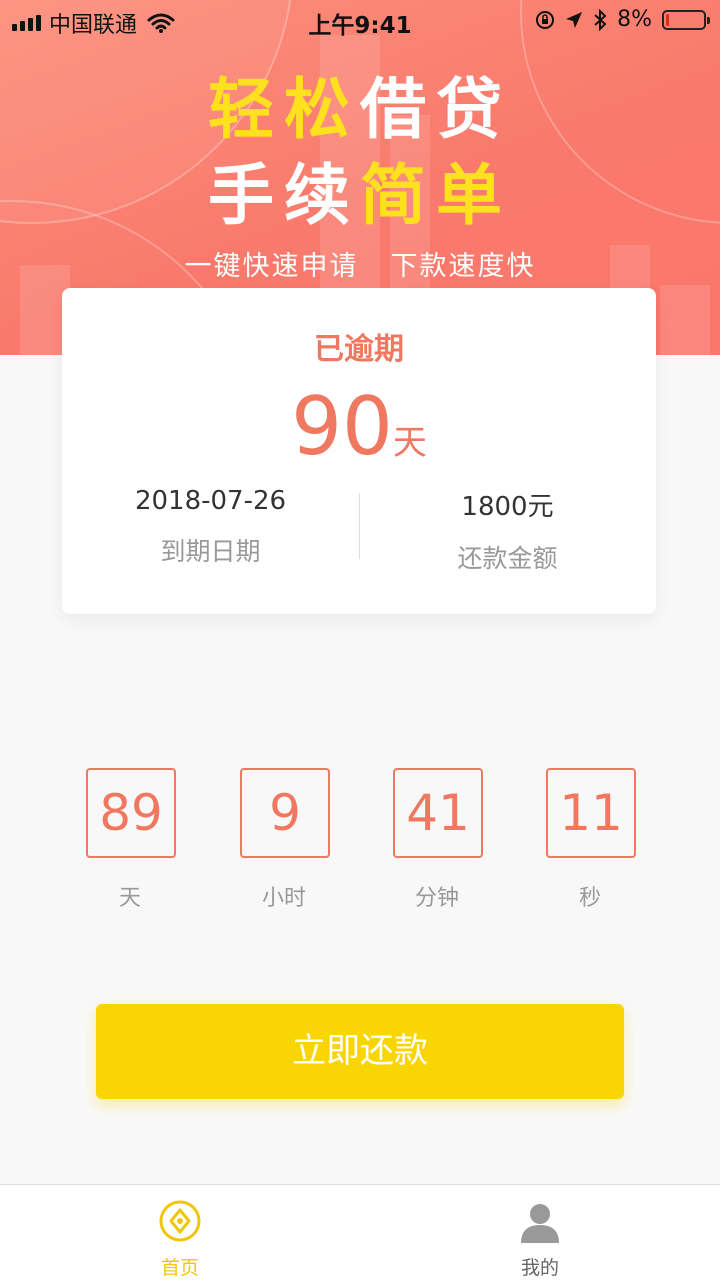 This screenshot has height=1280, width=720. What do you see at coordinates (436, 898) in the screenshot?
I see `countdown-label: 分钟` at bounding box center [436, 898].